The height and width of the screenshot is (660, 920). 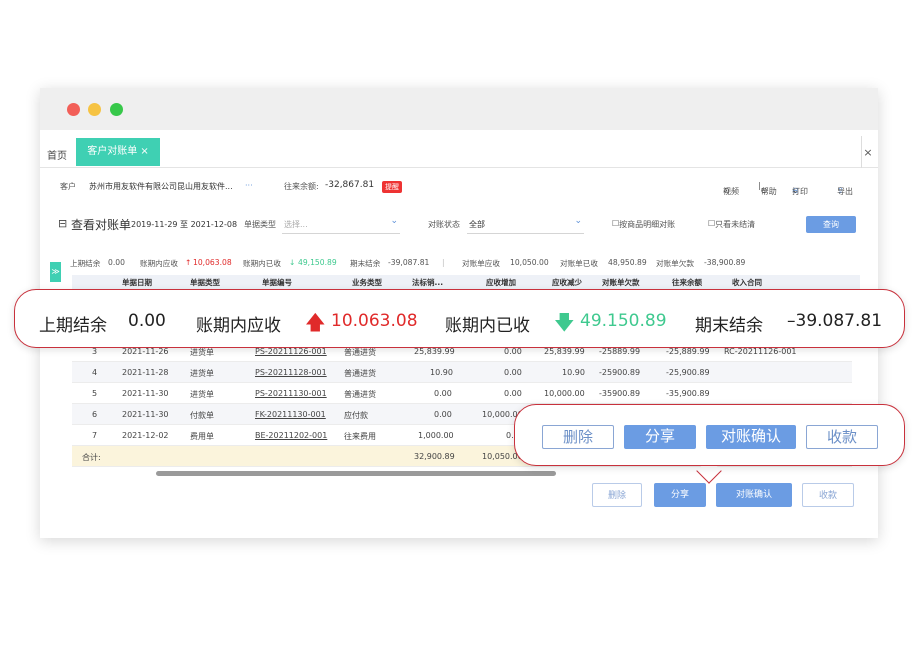 I want to click on total-label: 合计:, so click(x=91, y=457).